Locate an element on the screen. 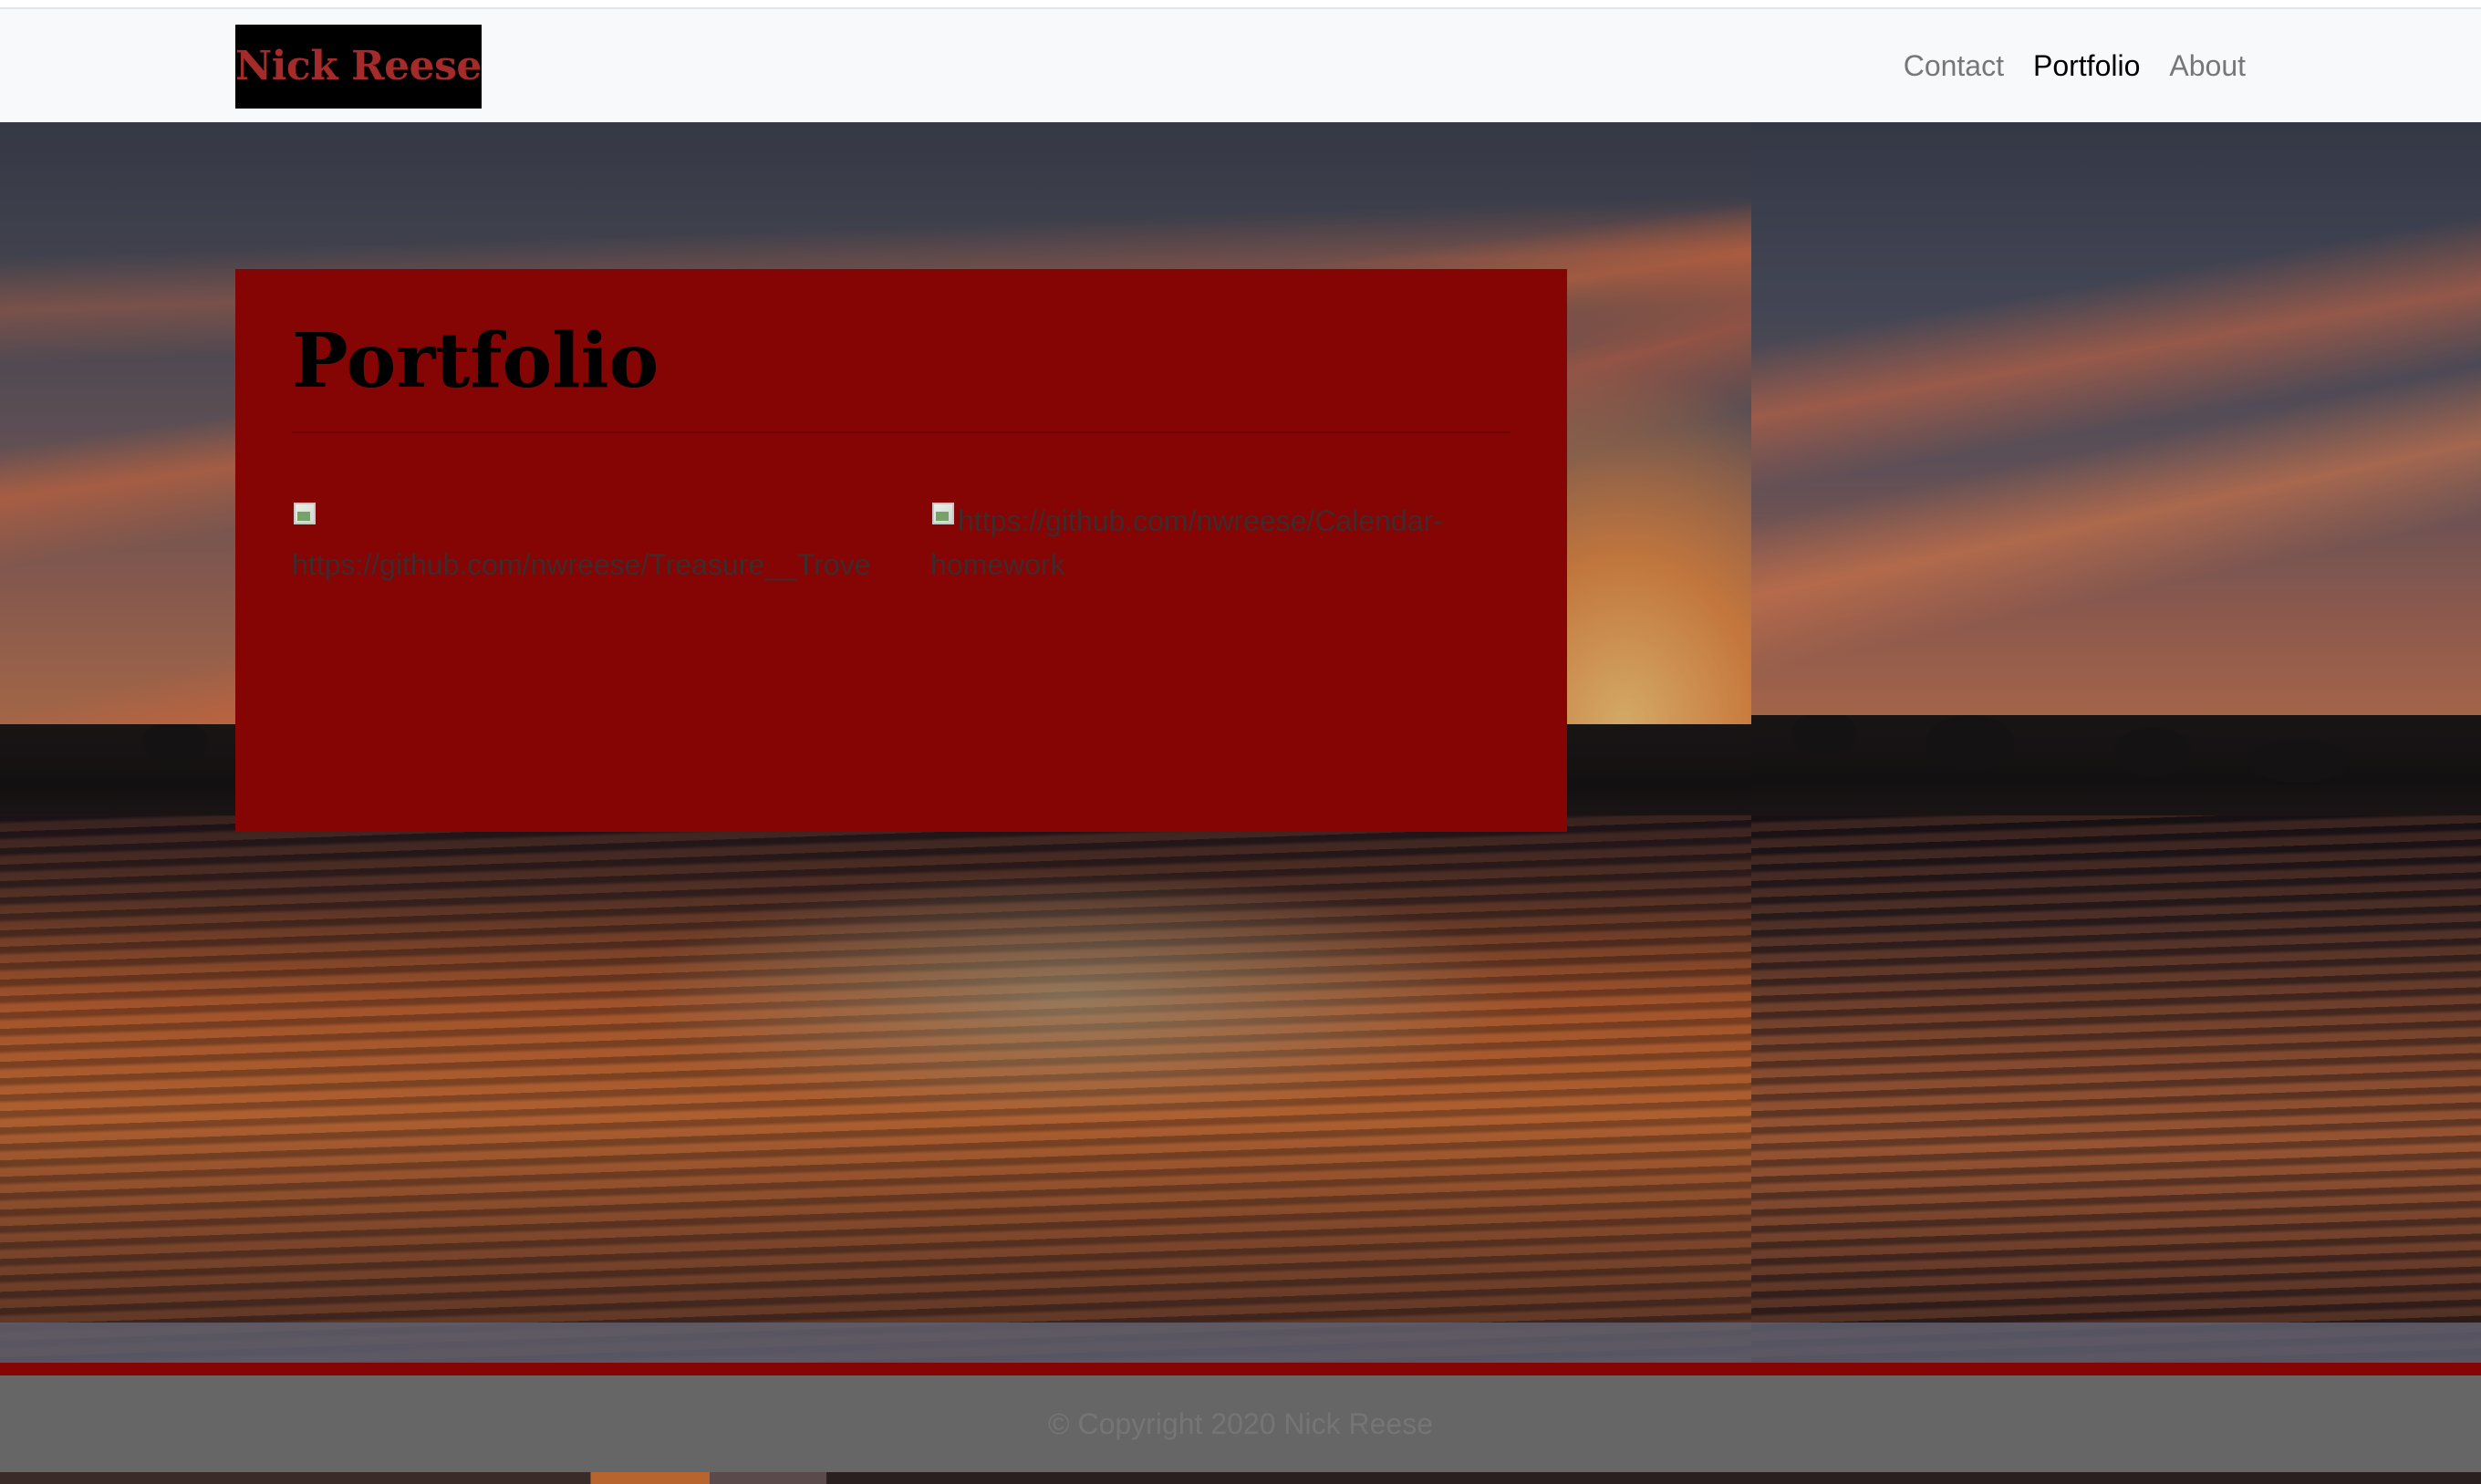 The height and width of the screenshot is (1484, 2481). nav-link-about: About is located at coordinates (2207, 66).